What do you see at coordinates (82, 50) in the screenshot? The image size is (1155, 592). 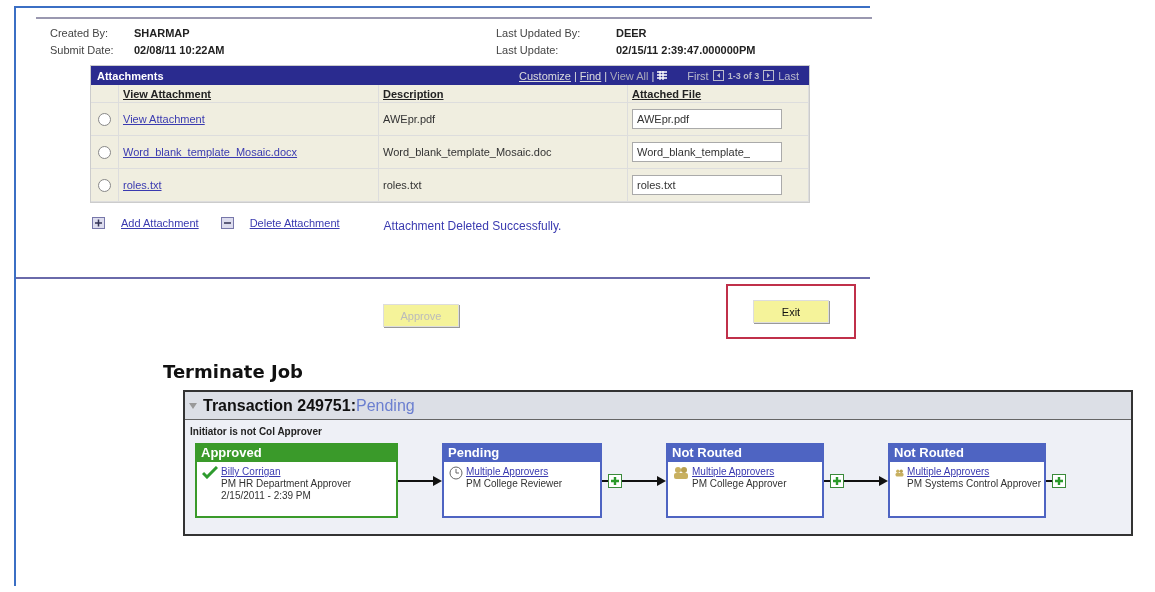 I see `field-label: Submit Date:` at bounding box center [82, 50].